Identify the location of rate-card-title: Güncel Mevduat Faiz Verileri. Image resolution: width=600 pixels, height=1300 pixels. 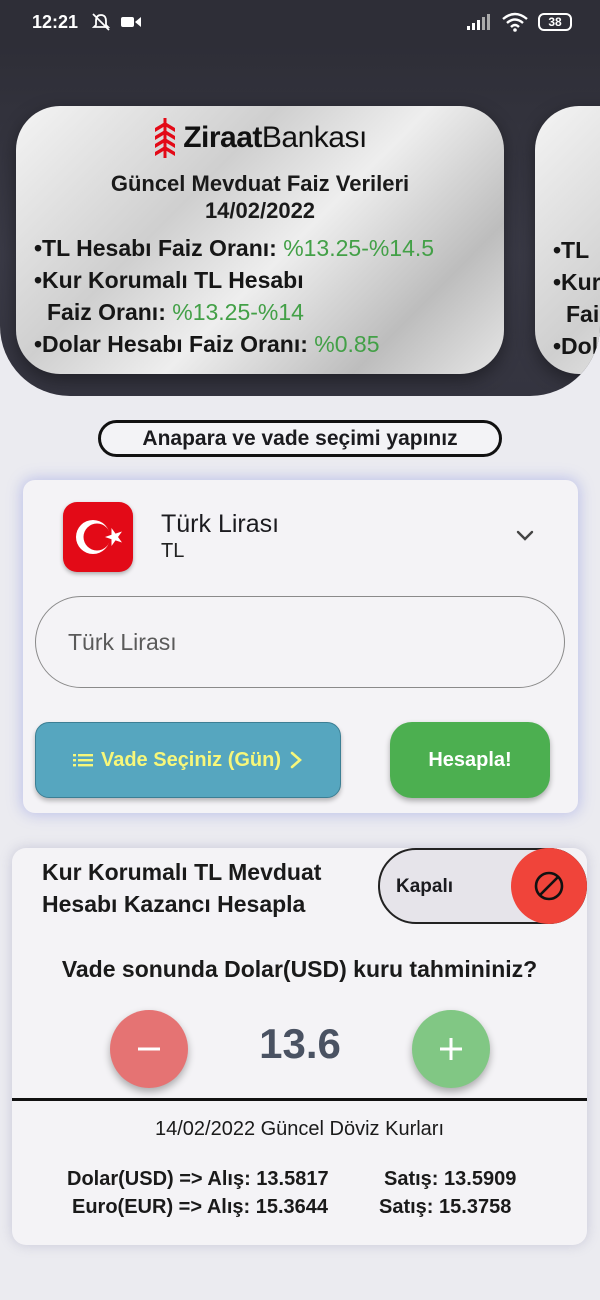
(260, 183).